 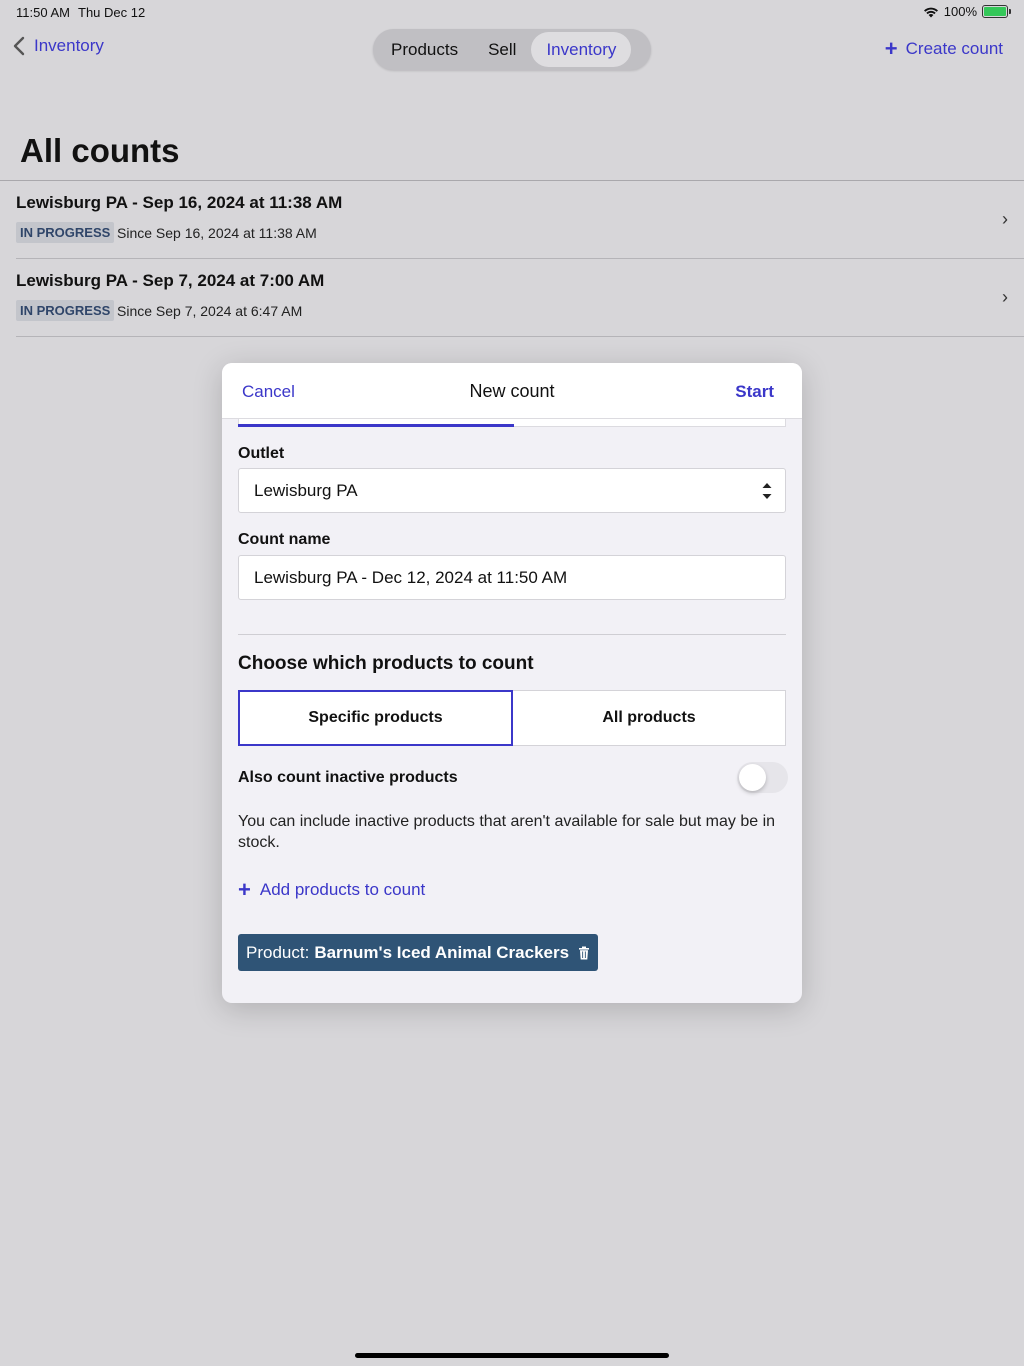 What do you see at coordinates (411, 577) in the screenshot?
I see `count-name-value: Lewisburg PA - Dec 12, 2024 at 11:50 AM` at bounding box center [411, 577].